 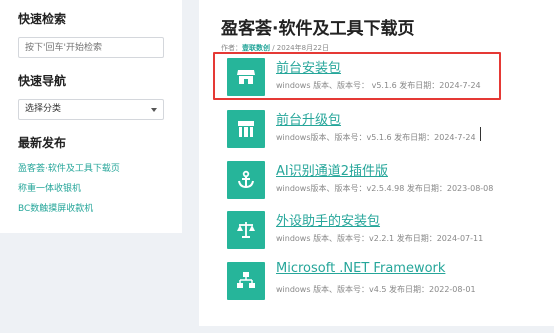 I want to click on recent-link: 称重一体收银机, so click(x=49, y=187).